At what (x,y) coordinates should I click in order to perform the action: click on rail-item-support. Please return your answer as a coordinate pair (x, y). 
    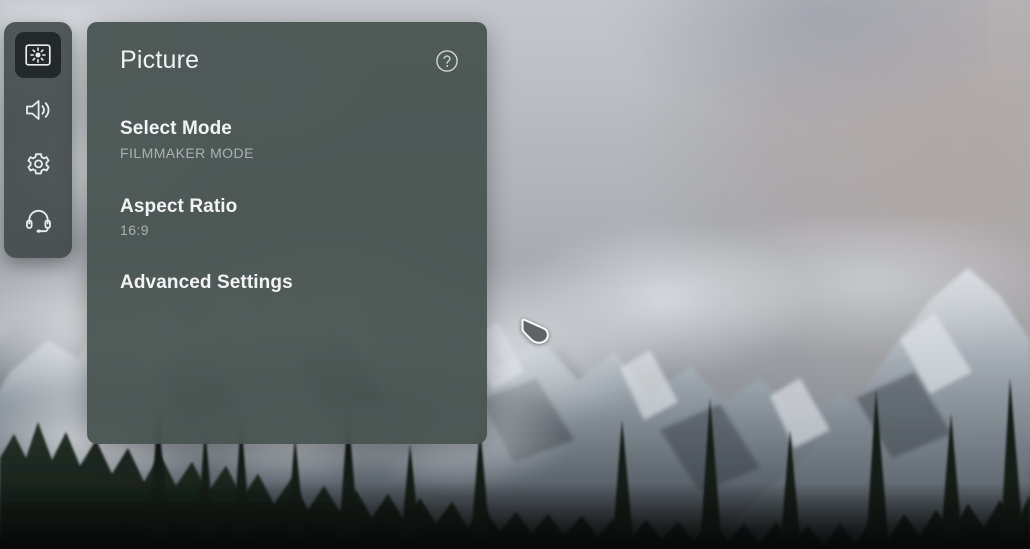
    Looking at the image, I should click on (38, 220).